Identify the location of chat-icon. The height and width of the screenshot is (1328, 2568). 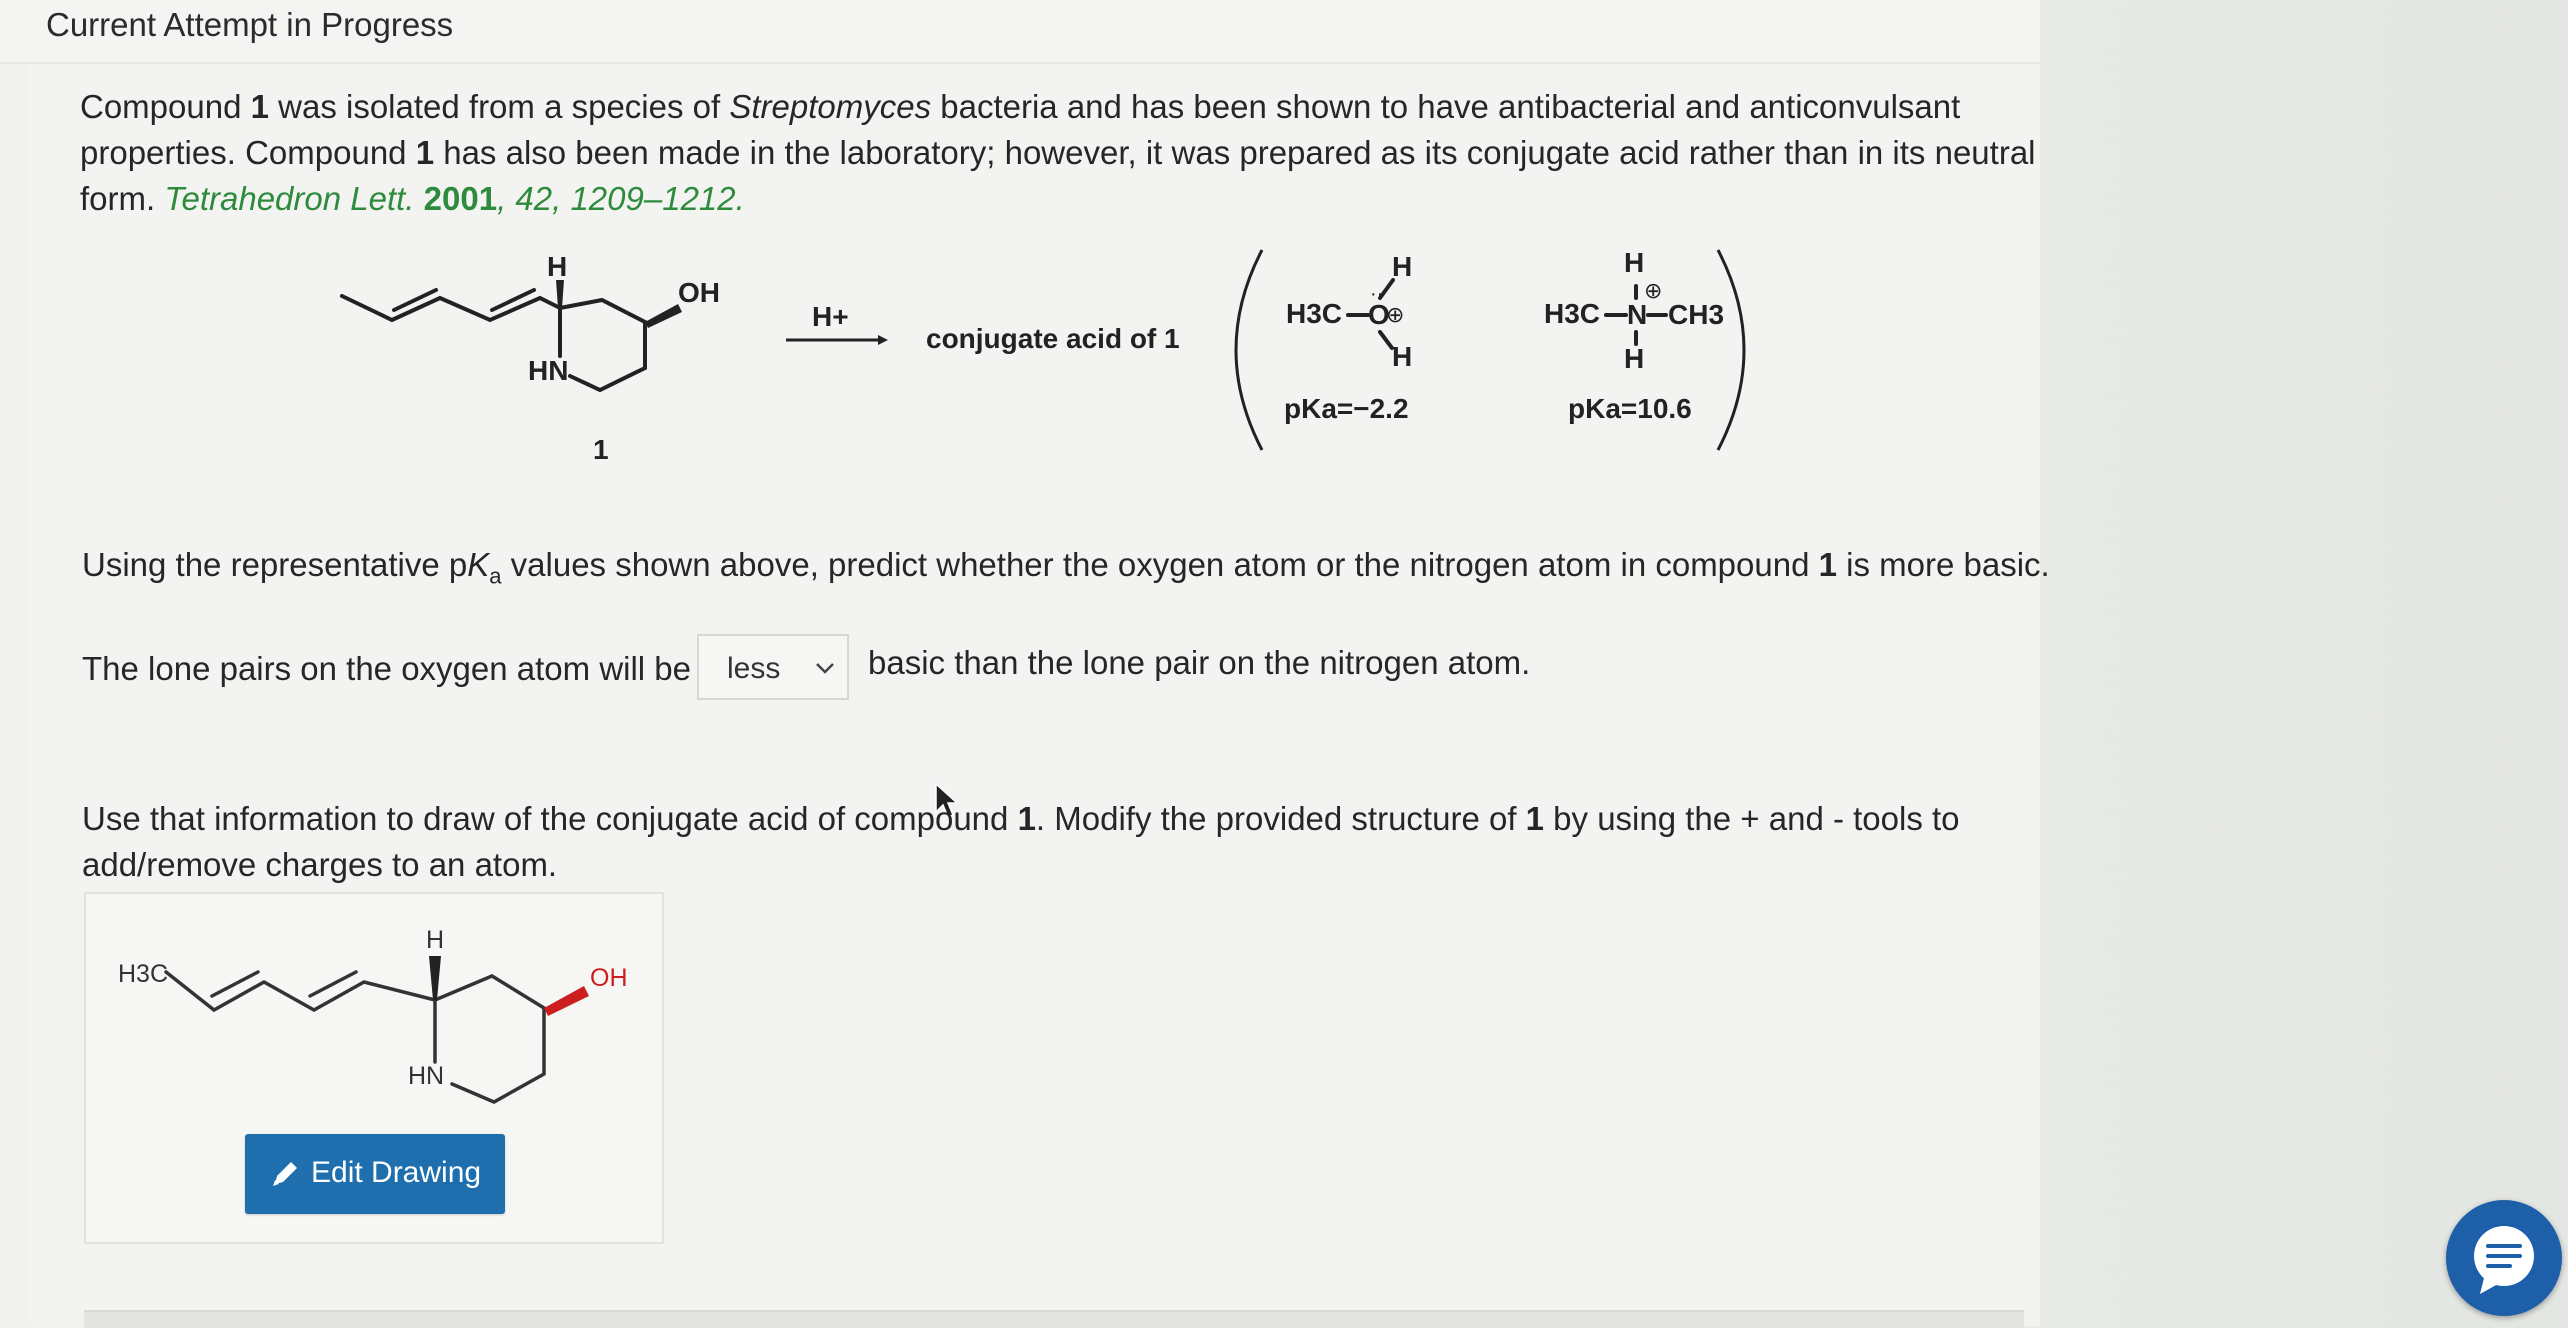
(2504, 1260).